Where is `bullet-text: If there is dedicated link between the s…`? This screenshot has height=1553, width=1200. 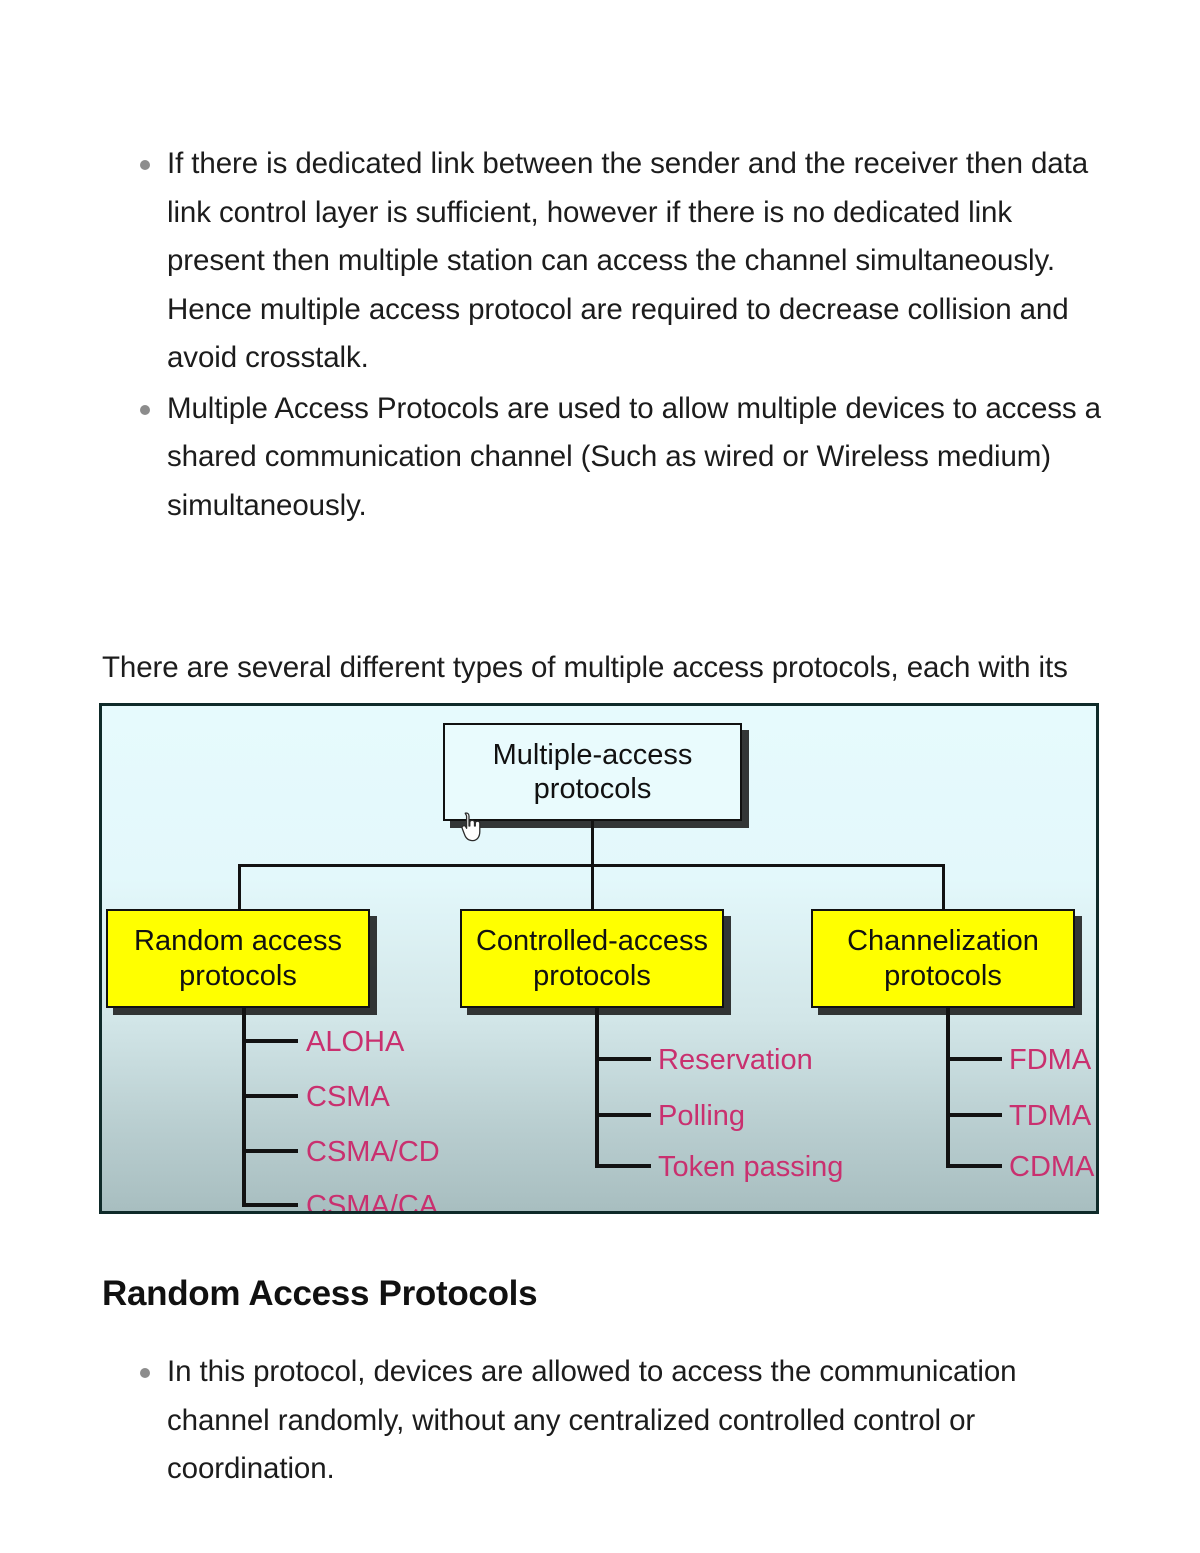 bullet-text: If there is dedicated link between the s… is located at coordinates (628, 260).